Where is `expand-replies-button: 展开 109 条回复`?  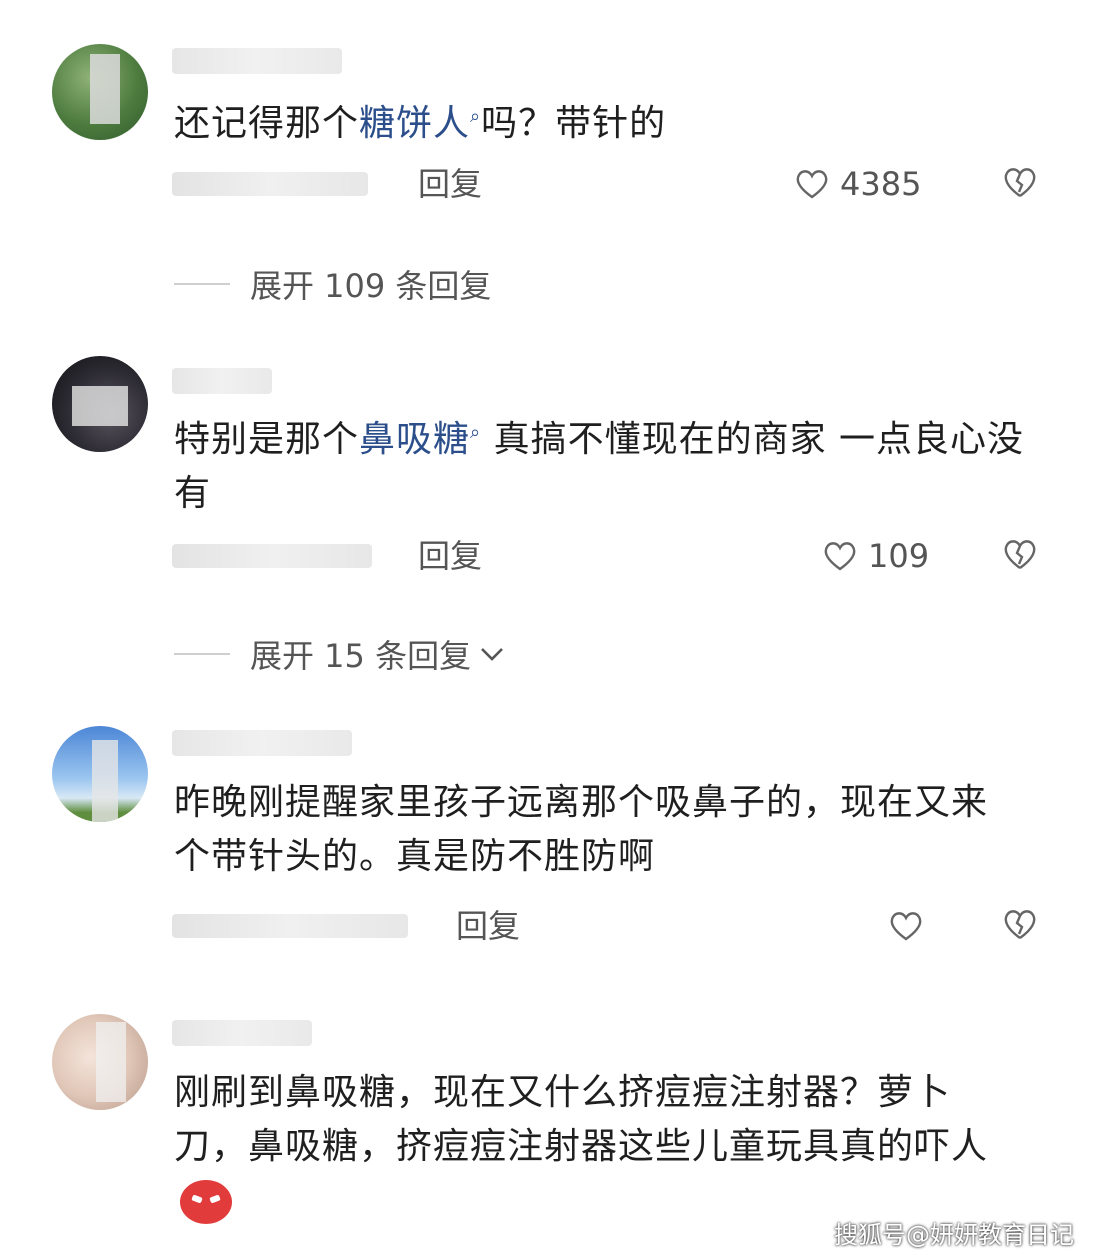
expand-replies-button: 展开 109 条回复 is located at coordinates (332, 284).